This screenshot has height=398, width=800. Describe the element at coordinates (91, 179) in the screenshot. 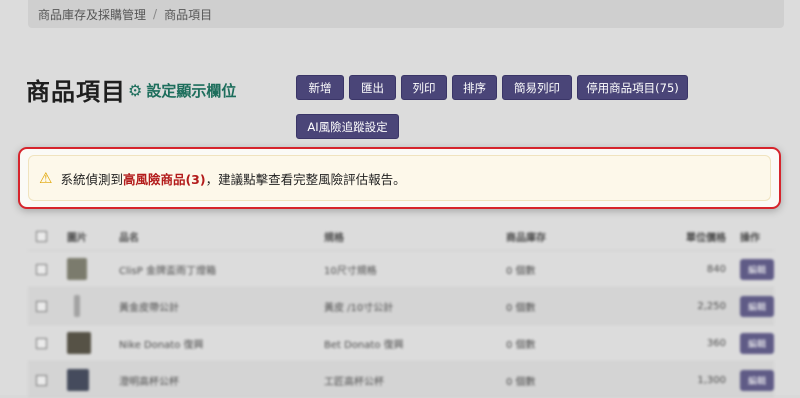

I see `alert-prefix: 系統偵測到` at that location.